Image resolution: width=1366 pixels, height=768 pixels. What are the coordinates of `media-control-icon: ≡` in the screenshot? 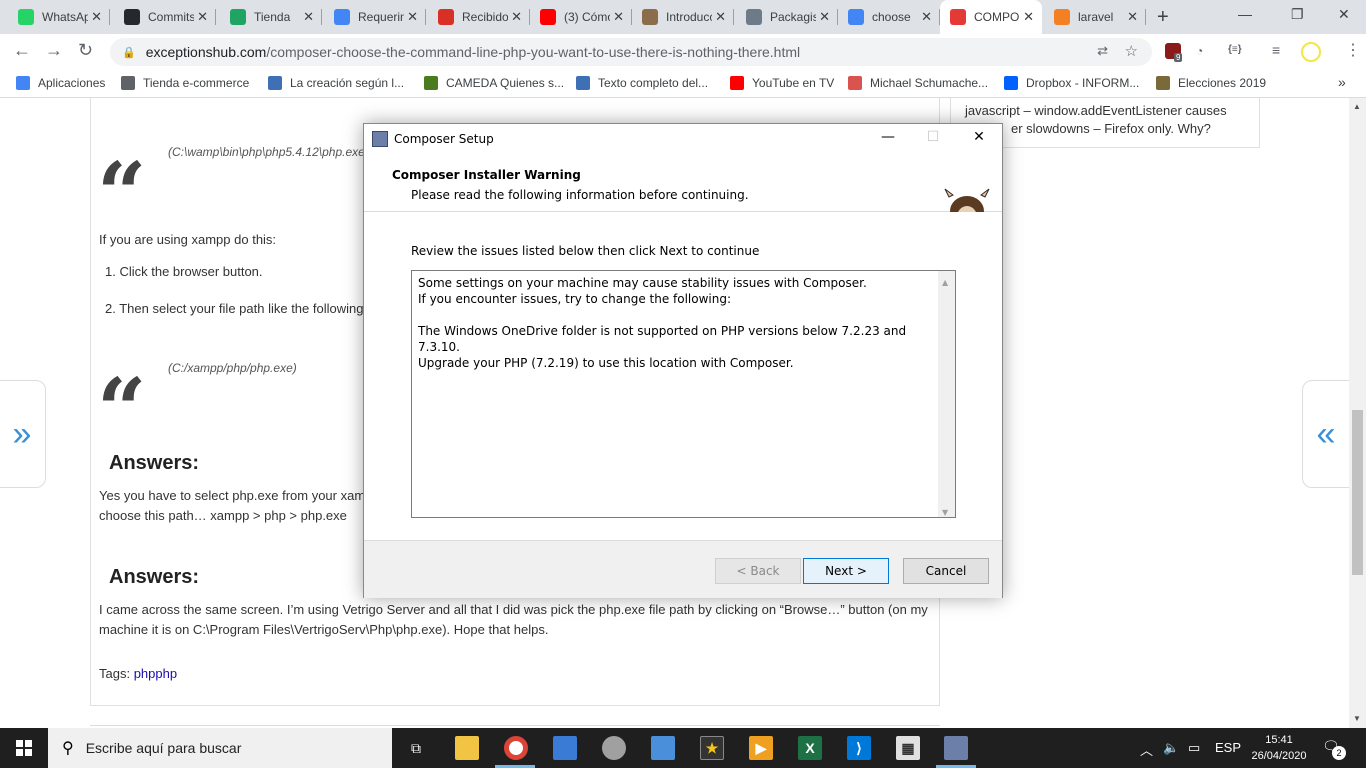 It's located at (1276, 50).